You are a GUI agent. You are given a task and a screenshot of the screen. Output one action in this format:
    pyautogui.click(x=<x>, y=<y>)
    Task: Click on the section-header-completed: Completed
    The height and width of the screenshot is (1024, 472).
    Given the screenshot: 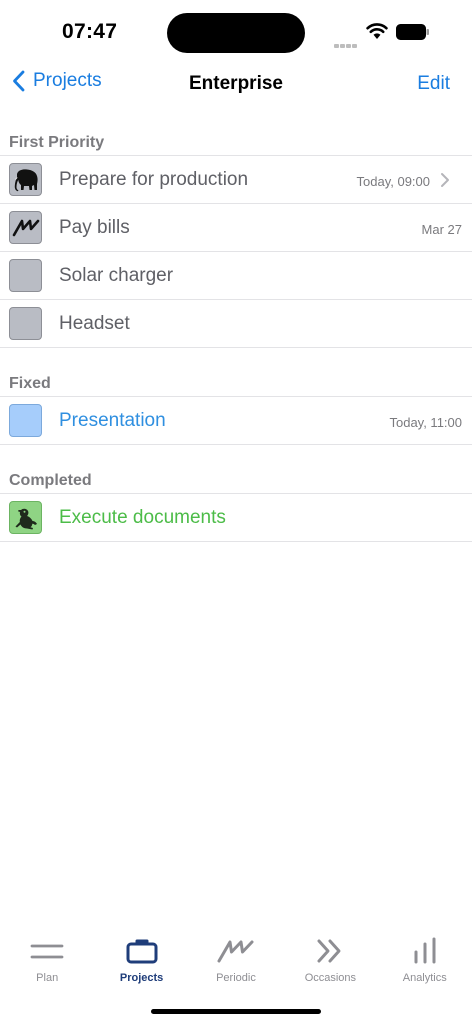 What is the action you would take?
    pyautogui.click(x=236, y=479)
    